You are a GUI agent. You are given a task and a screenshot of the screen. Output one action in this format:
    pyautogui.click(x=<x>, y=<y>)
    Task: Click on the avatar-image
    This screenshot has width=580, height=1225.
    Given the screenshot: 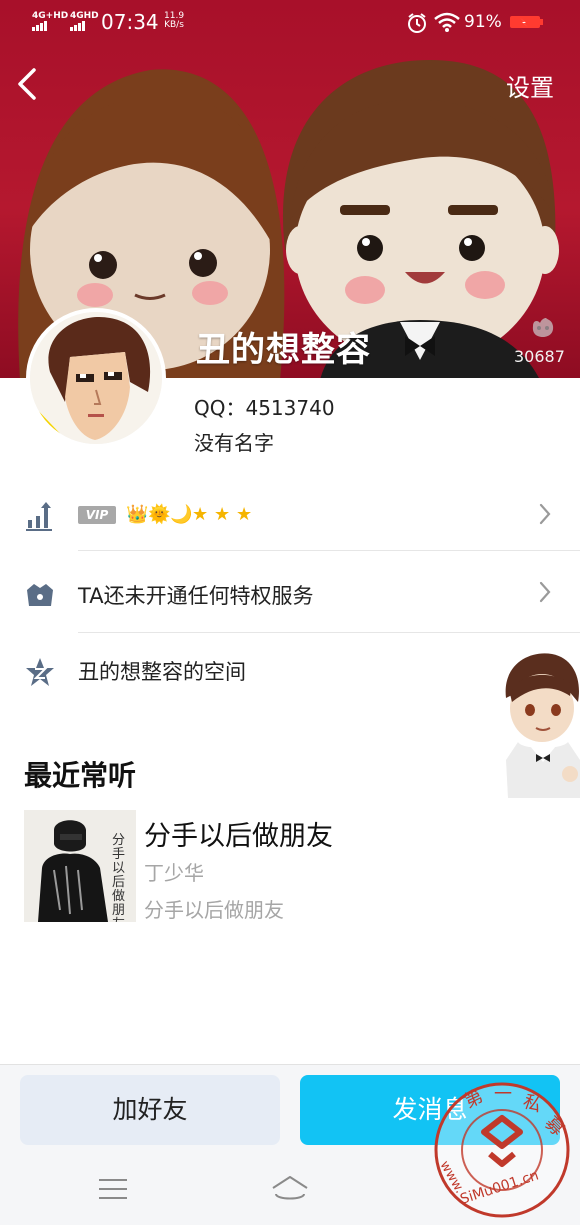 What is the action you would take?
    pyautogui.click(x=96, y=378)
    